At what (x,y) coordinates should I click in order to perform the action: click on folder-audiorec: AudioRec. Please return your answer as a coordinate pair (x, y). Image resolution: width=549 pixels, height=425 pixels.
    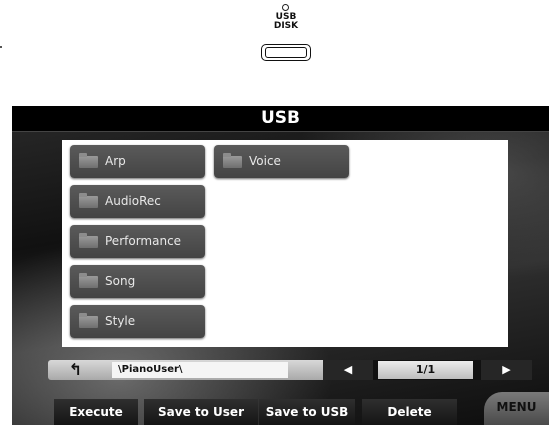
    Looking at the image, I should click on (137, 201).